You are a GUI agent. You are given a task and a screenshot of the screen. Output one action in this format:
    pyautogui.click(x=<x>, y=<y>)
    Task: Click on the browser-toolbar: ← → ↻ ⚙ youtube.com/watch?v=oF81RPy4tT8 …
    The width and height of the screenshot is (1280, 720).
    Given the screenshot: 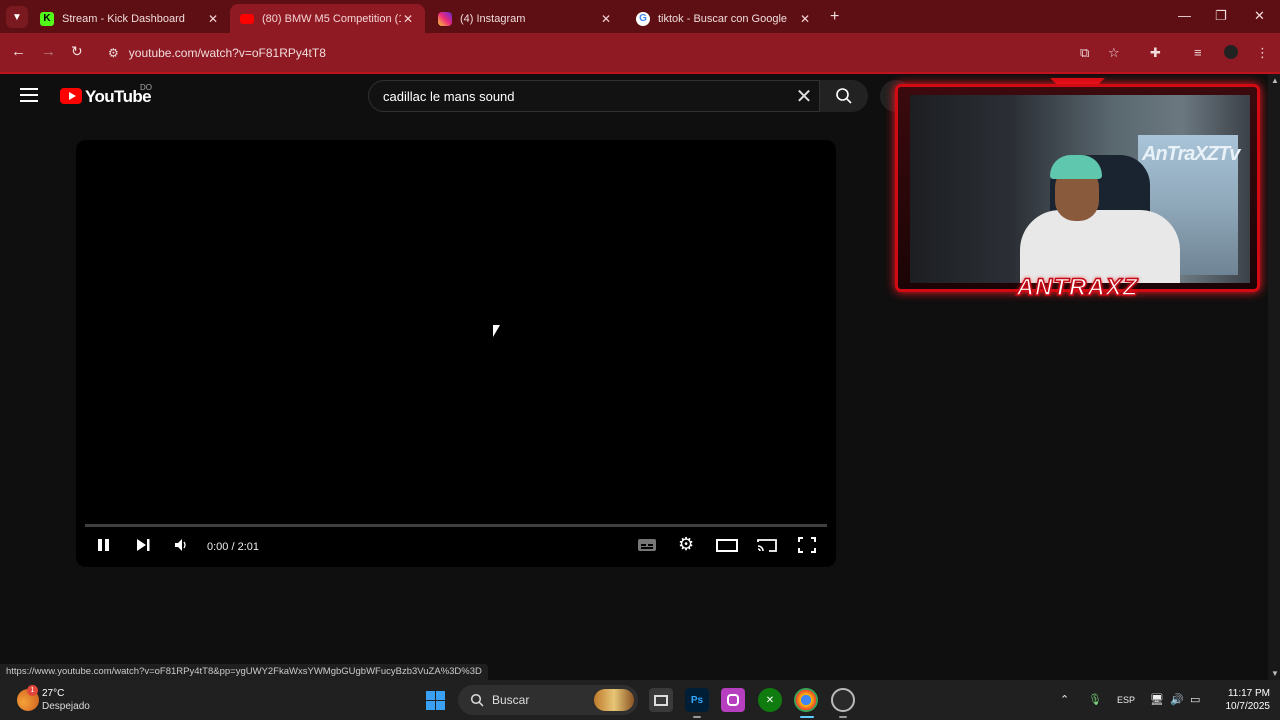 What is the action you would take?
    pyautogui.click(x=640, y=52)
    